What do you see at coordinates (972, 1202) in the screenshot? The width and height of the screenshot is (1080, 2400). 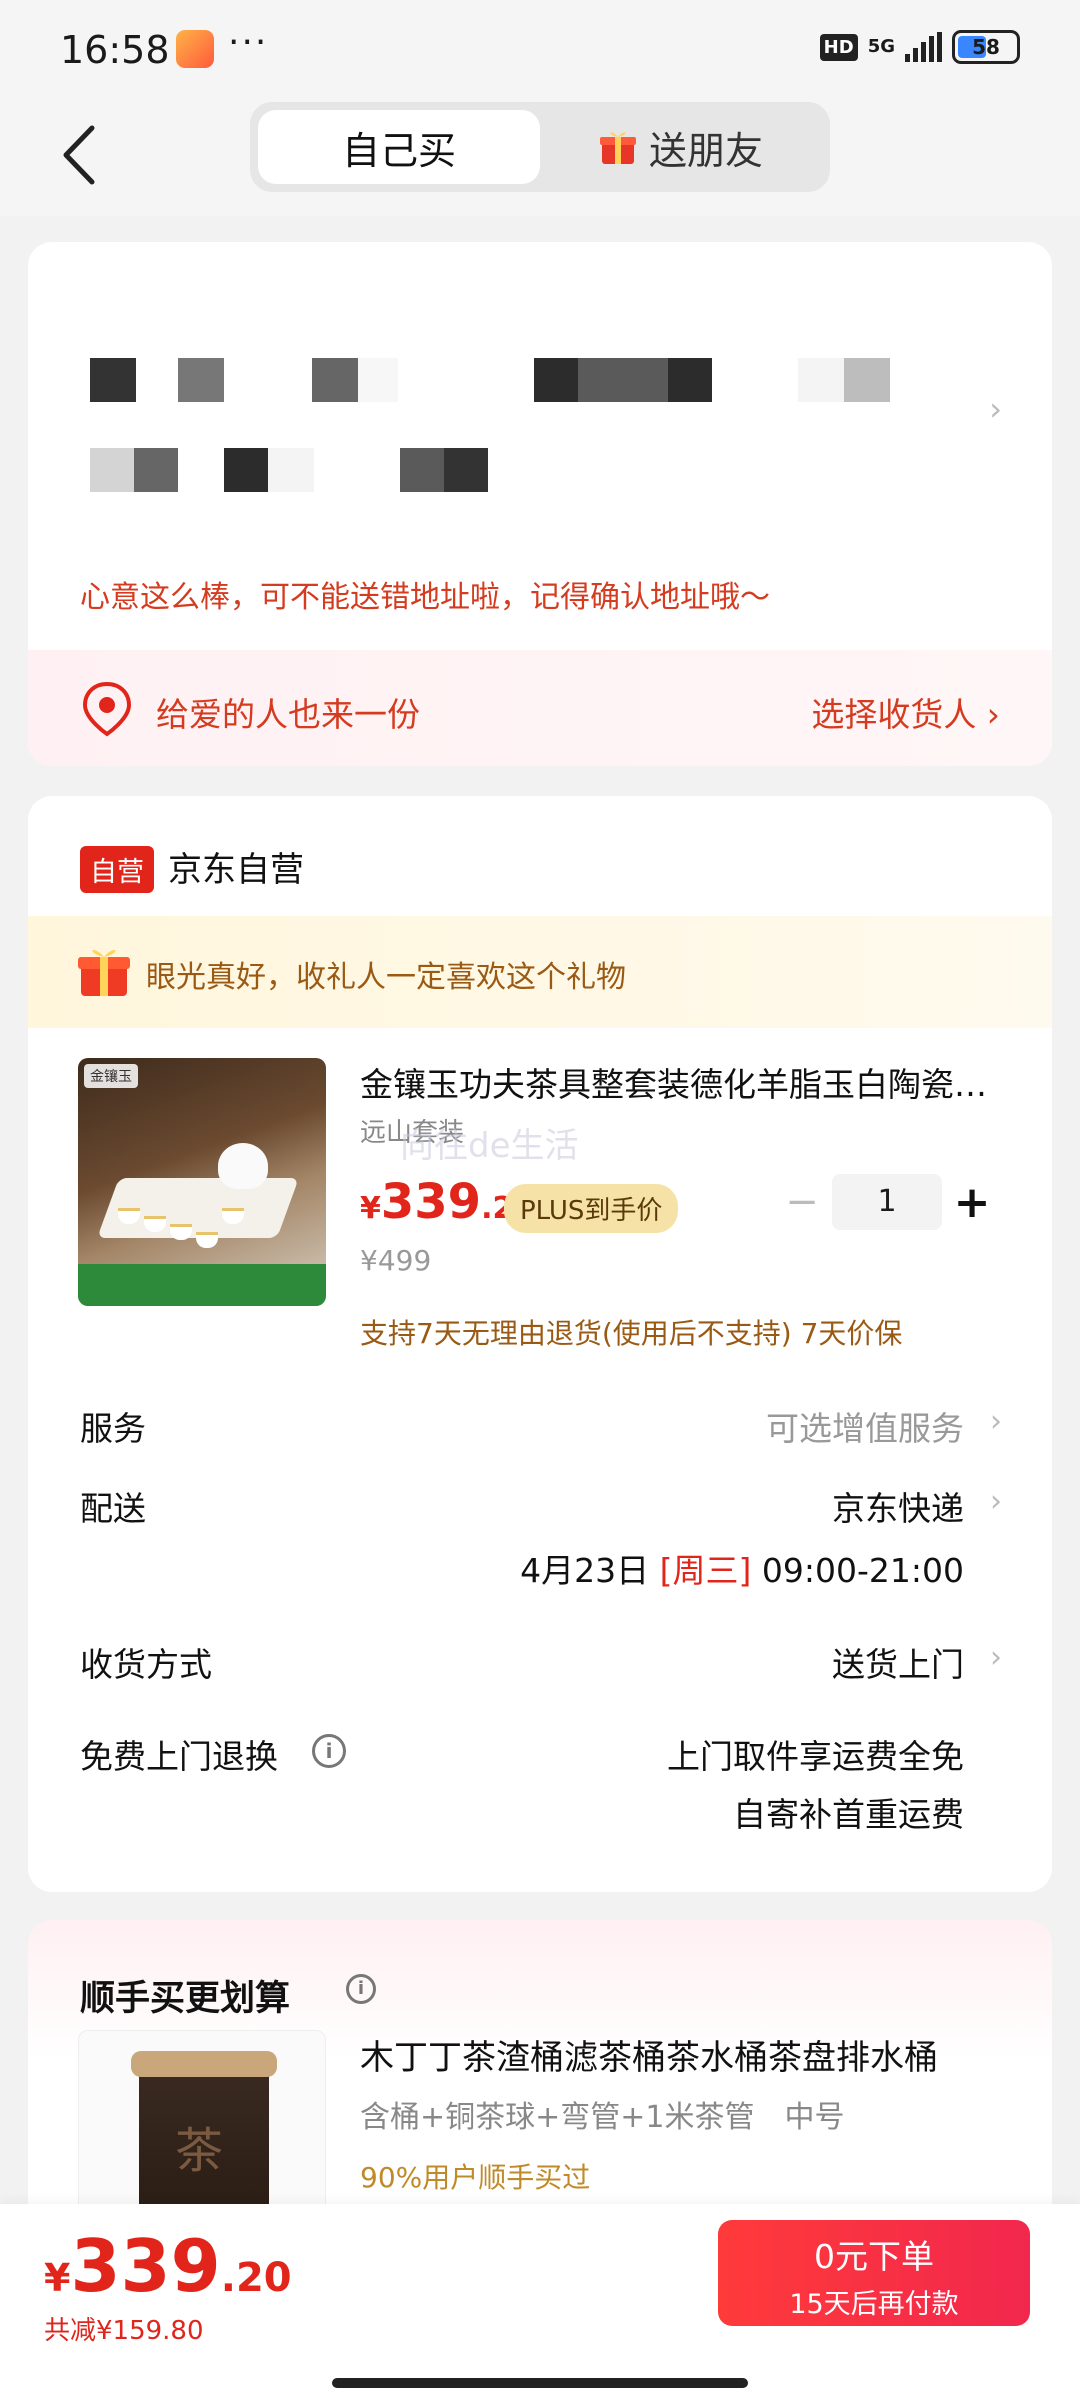 I see `increase-quantity-button: +` at bounding box center [972, 1202].